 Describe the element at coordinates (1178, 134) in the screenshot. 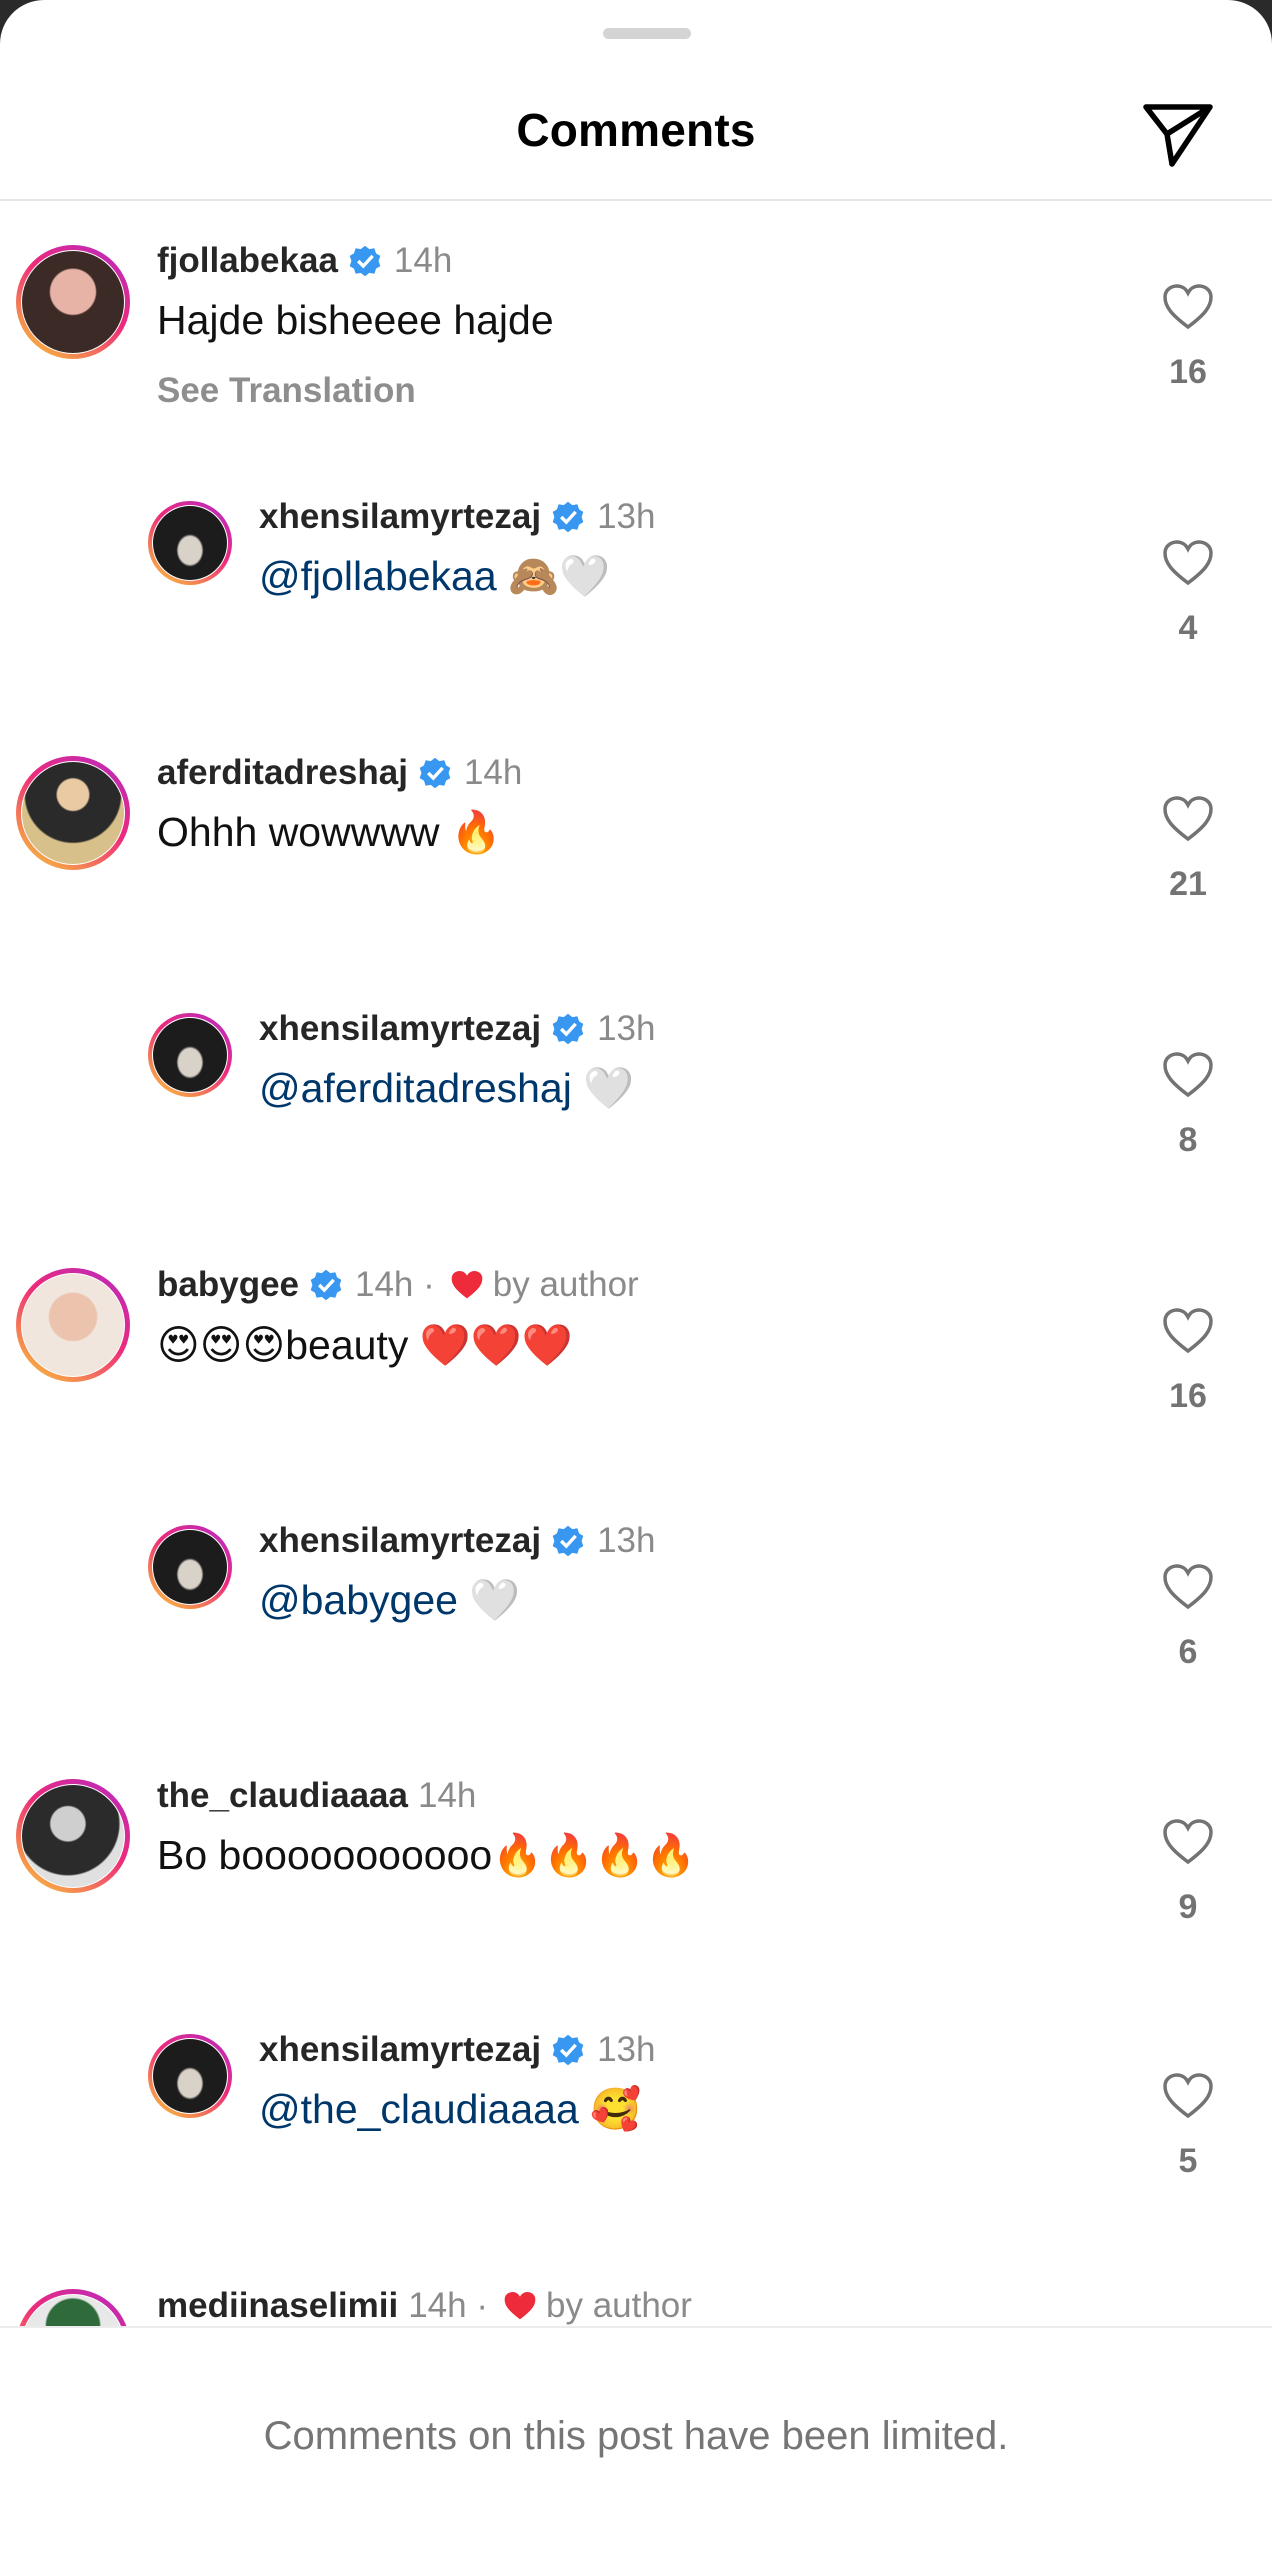

I see `paper-plane-icon` at that location.